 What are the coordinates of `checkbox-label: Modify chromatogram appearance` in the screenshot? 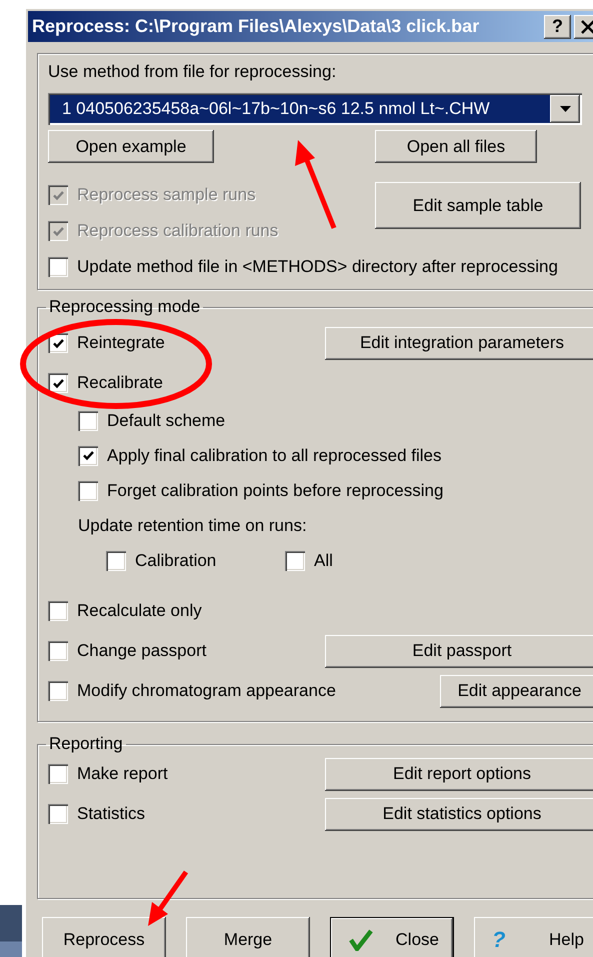 It's located at (206, 691).